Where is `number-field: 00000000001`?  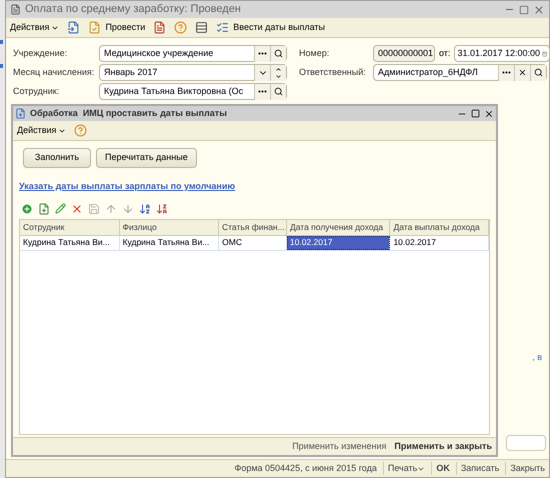 number-field: 00000000001 is located at coordinates (404, 53).